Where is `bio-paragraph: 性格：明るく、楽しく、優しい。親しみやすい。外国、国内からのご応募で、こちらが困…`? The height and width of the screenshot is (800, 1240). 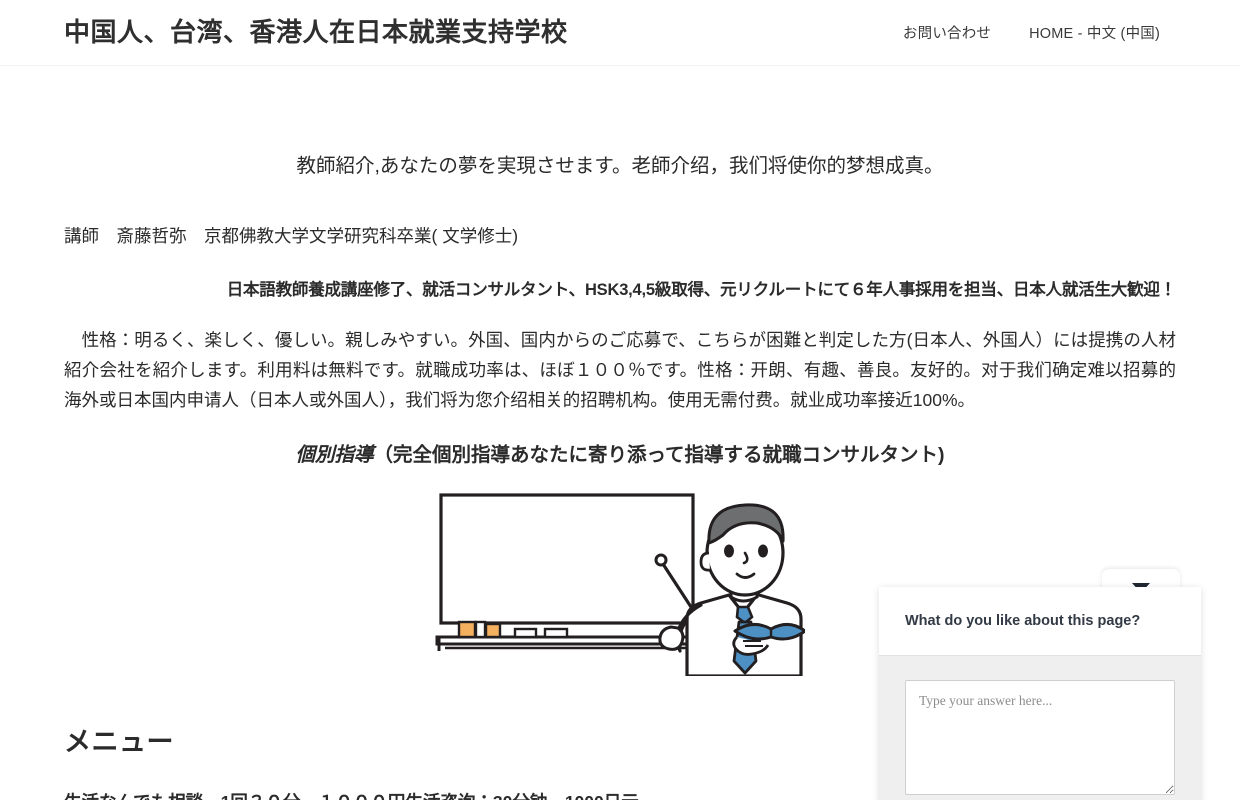
bio-paragraph: 性格：明るく、楽しく、優しい。親しみやすい。外国、国内からのご応募で、こちらが困… is located at coordinates (620, 370).